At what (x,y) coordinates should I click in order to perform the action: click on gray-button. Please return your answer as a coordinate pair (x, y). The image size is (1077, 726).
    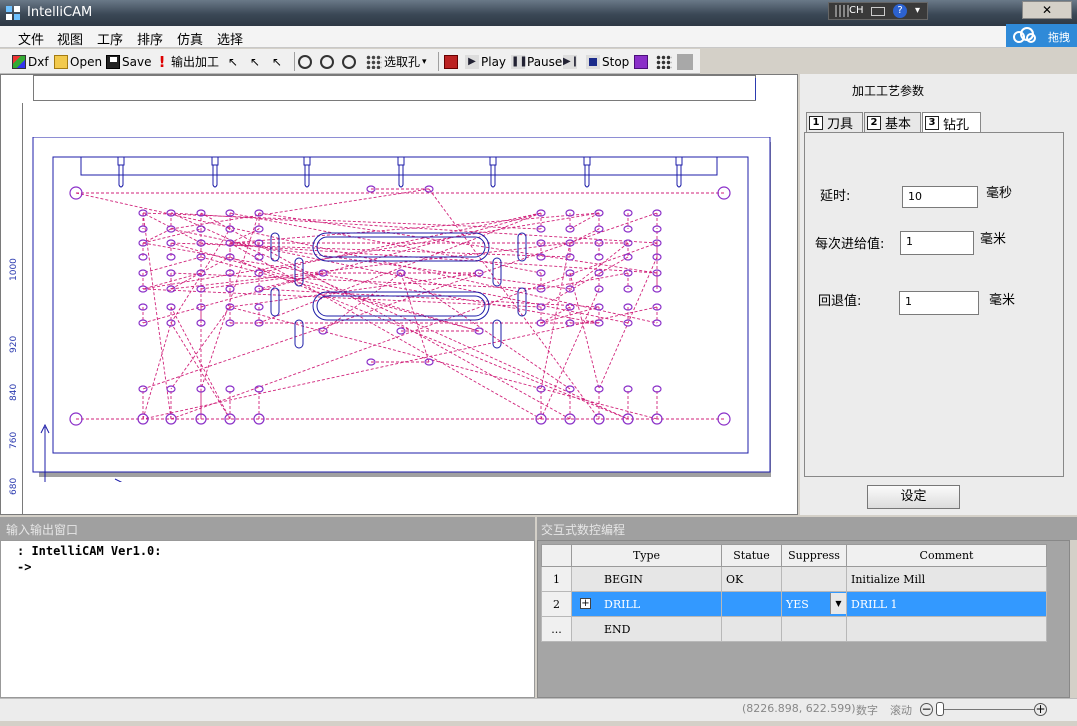
    Looking at the image, I should click on (686, 61).